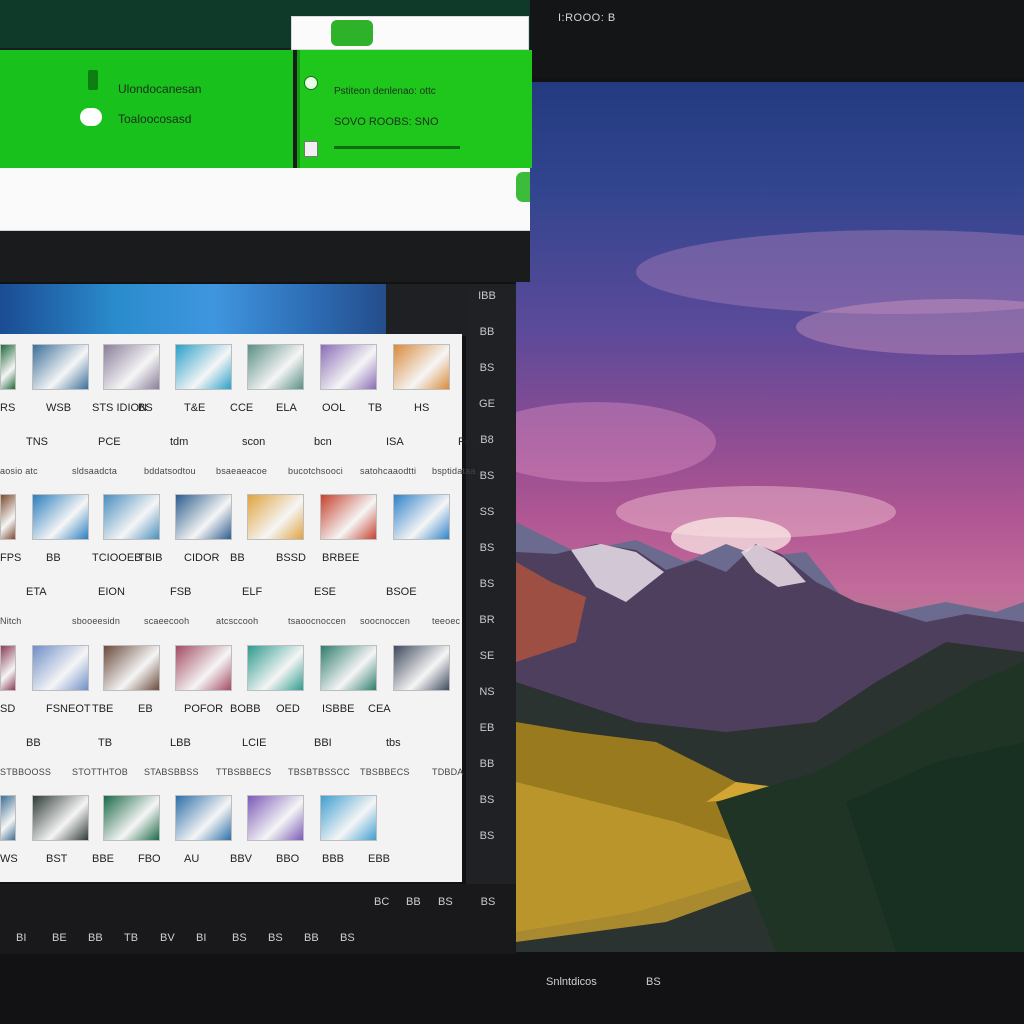 This screenshot has width=1024, height=1024. Describe the element at coordinates (401, 592) in the screenshot. I see `tag-label: BSOE` at that location.